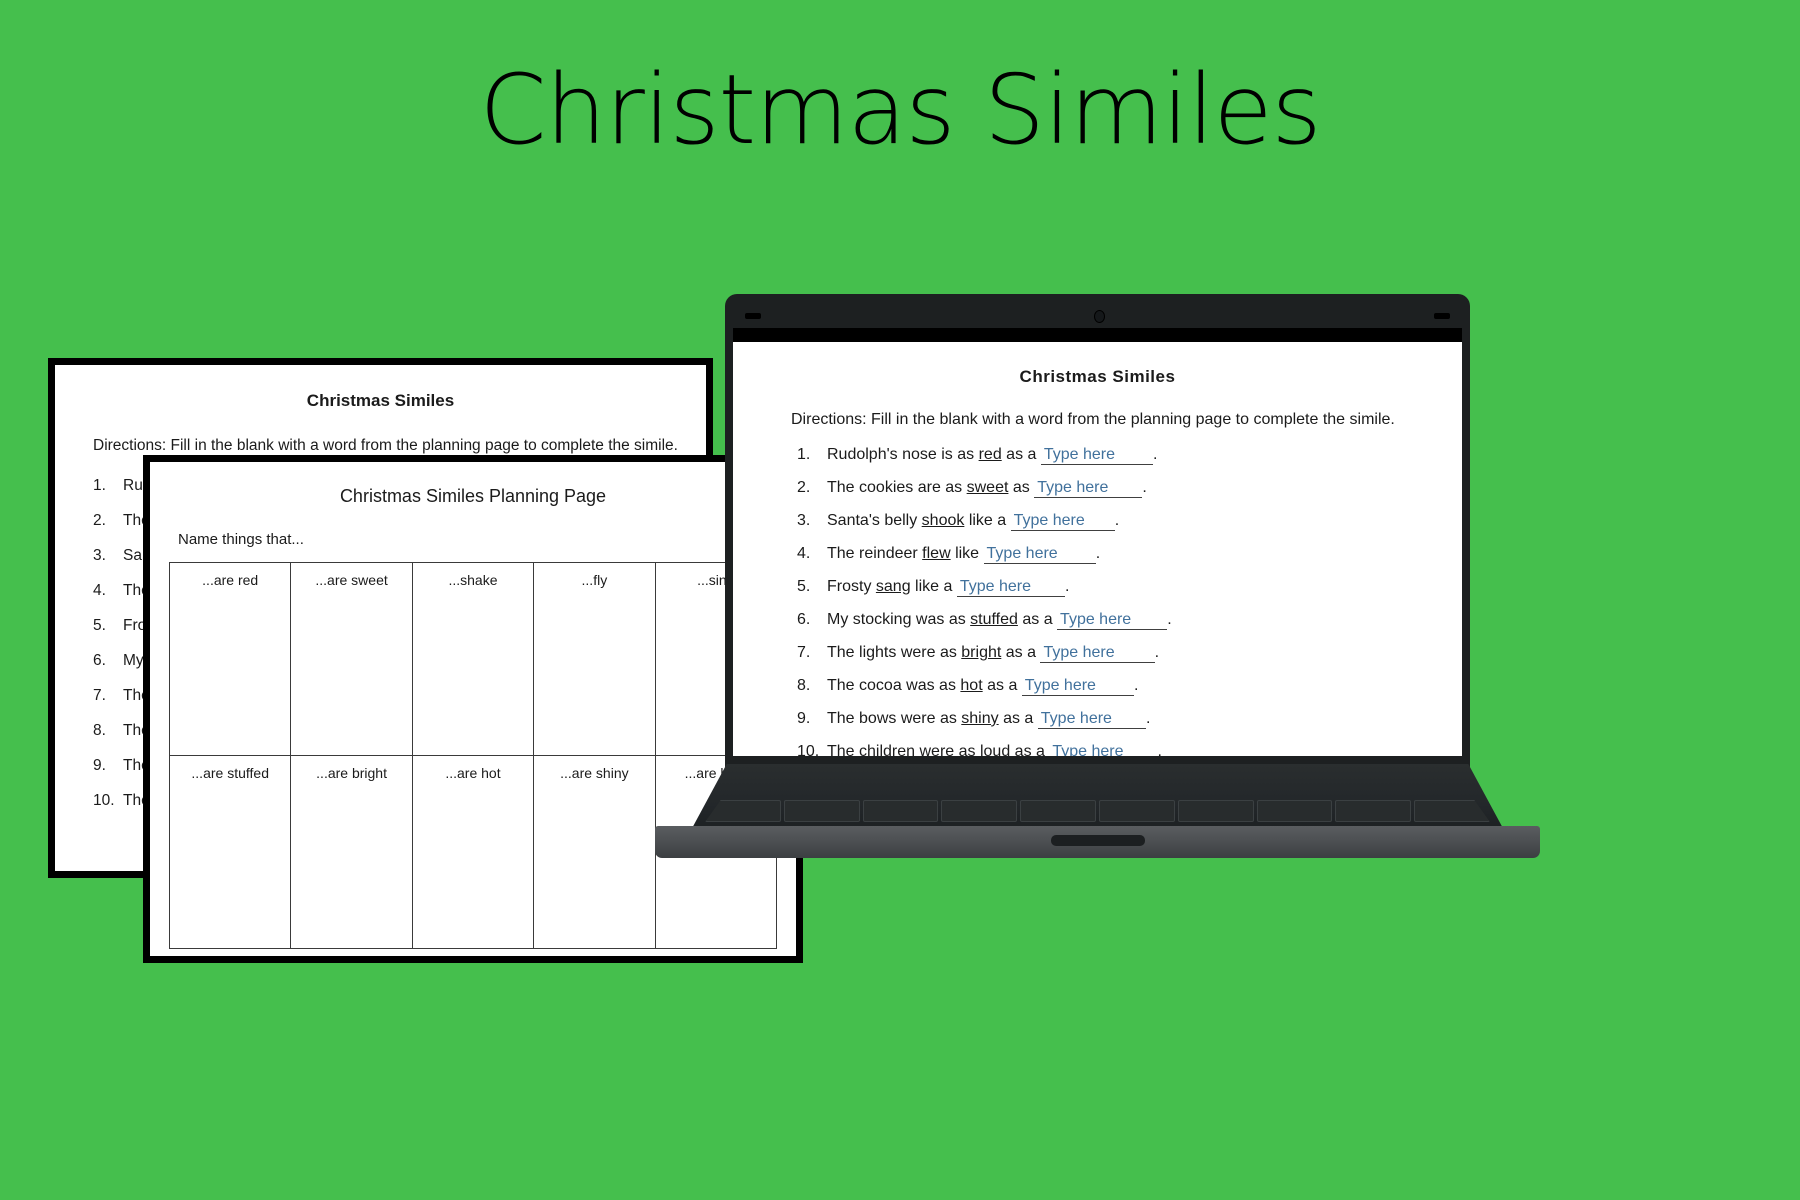 This screenshot has width=1800, height=1200. Describe the element at coordinates (99, 590) in the screenshot. I see `back-item-number: 4.` at that location.